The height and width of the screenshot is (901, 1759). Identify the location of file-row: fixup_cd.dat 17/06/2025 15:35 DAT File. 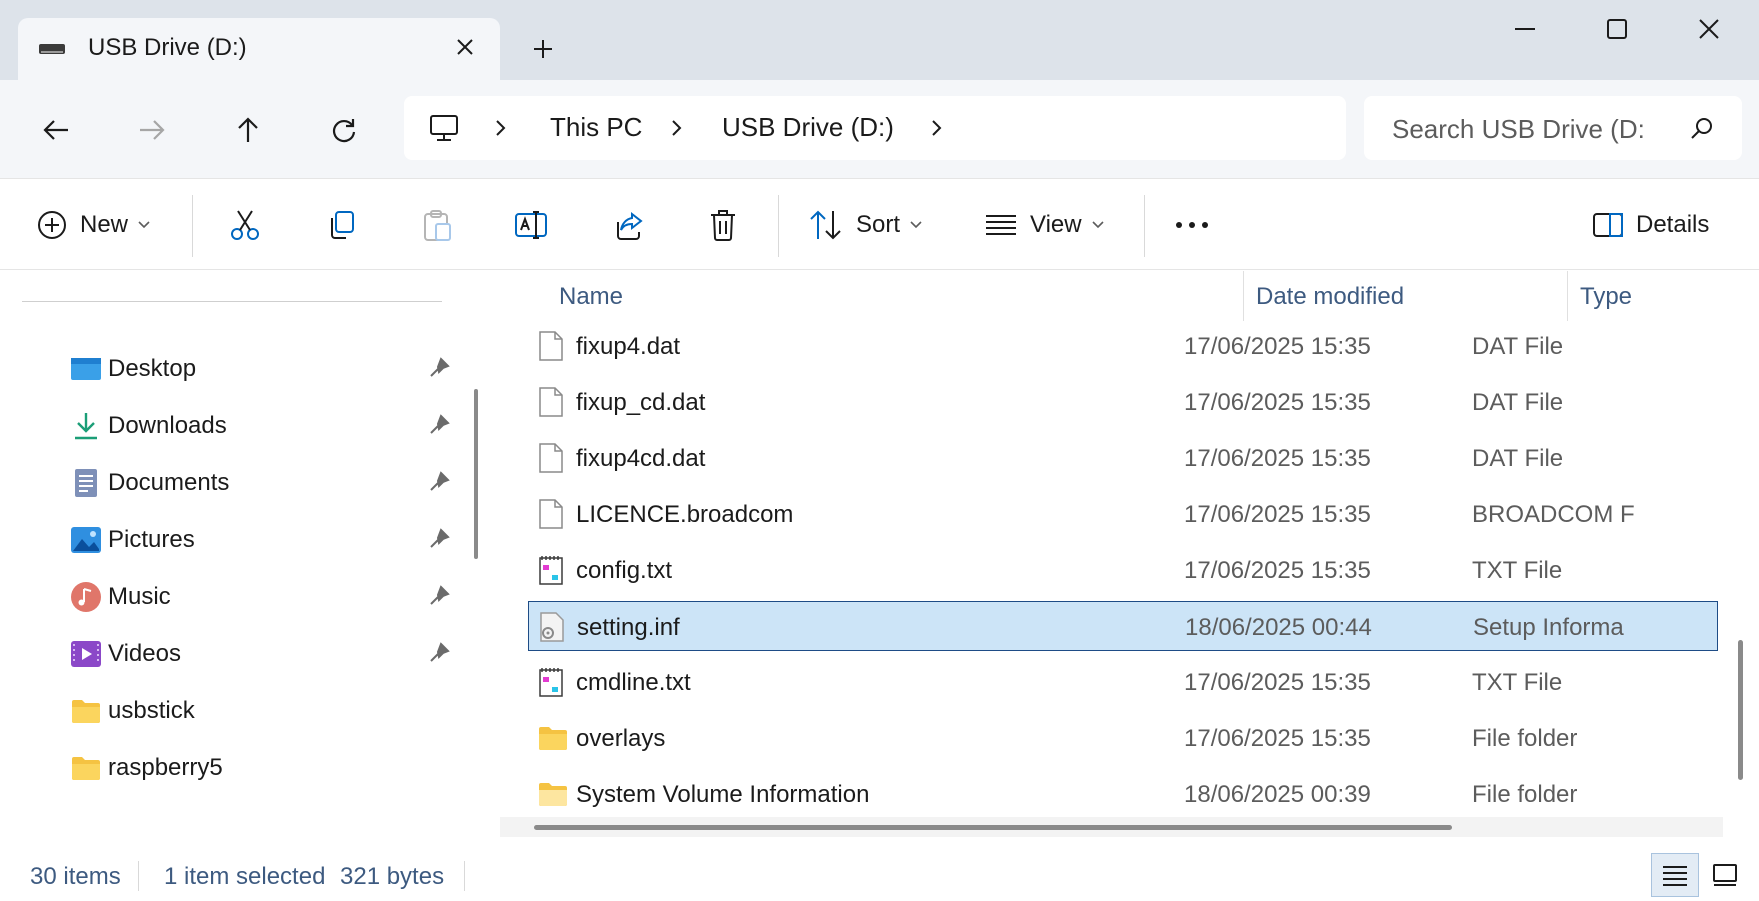
(1123, 402).